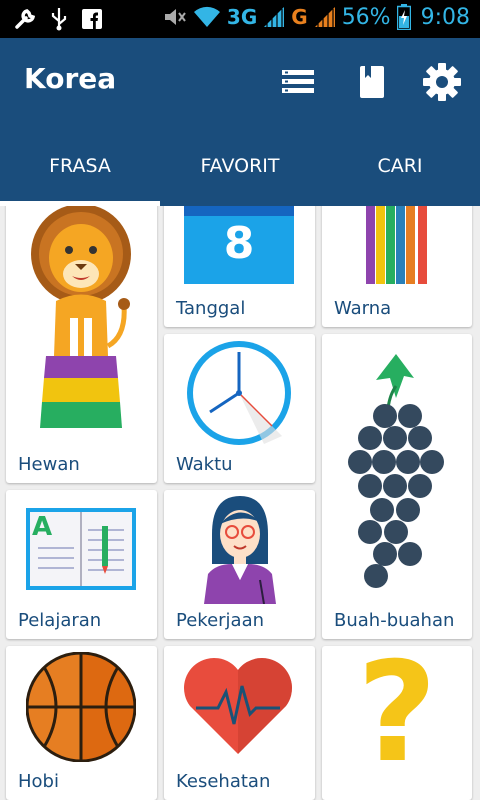 This screenshot has height=800, width=480. I want to click on category-card-lainnya: ?, so click(397, 723).